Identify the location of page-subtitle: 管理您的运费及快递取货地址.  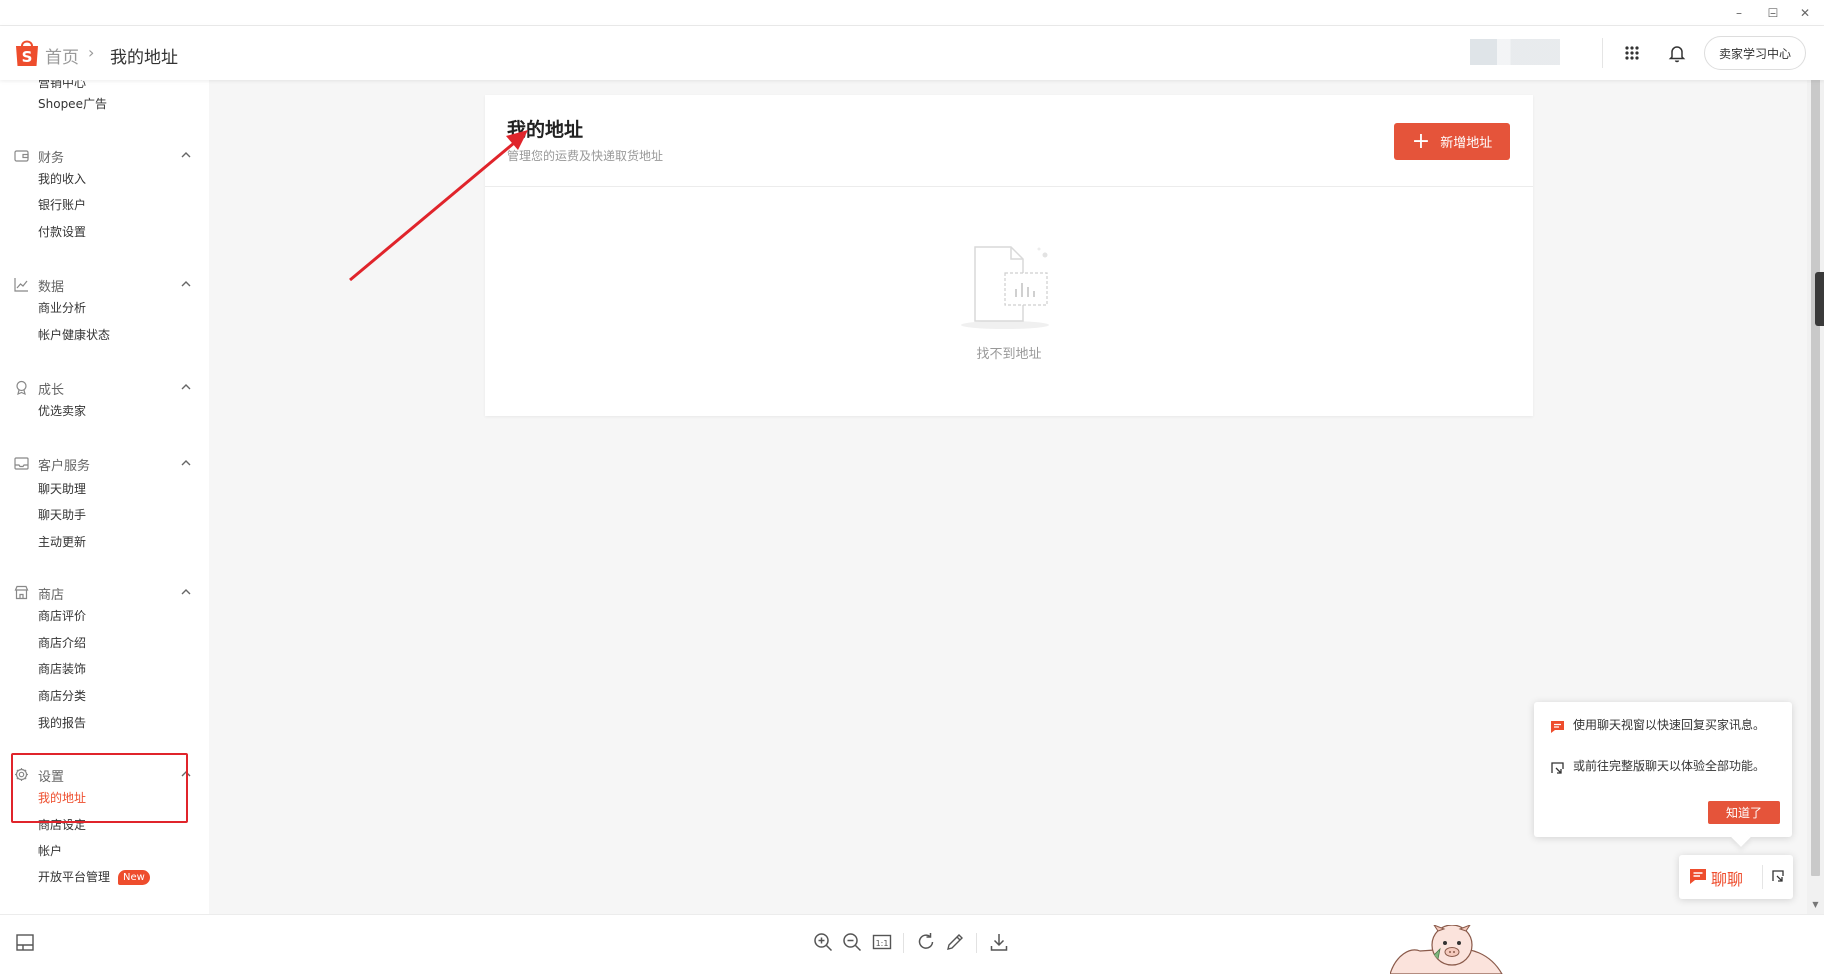
(585, 156).